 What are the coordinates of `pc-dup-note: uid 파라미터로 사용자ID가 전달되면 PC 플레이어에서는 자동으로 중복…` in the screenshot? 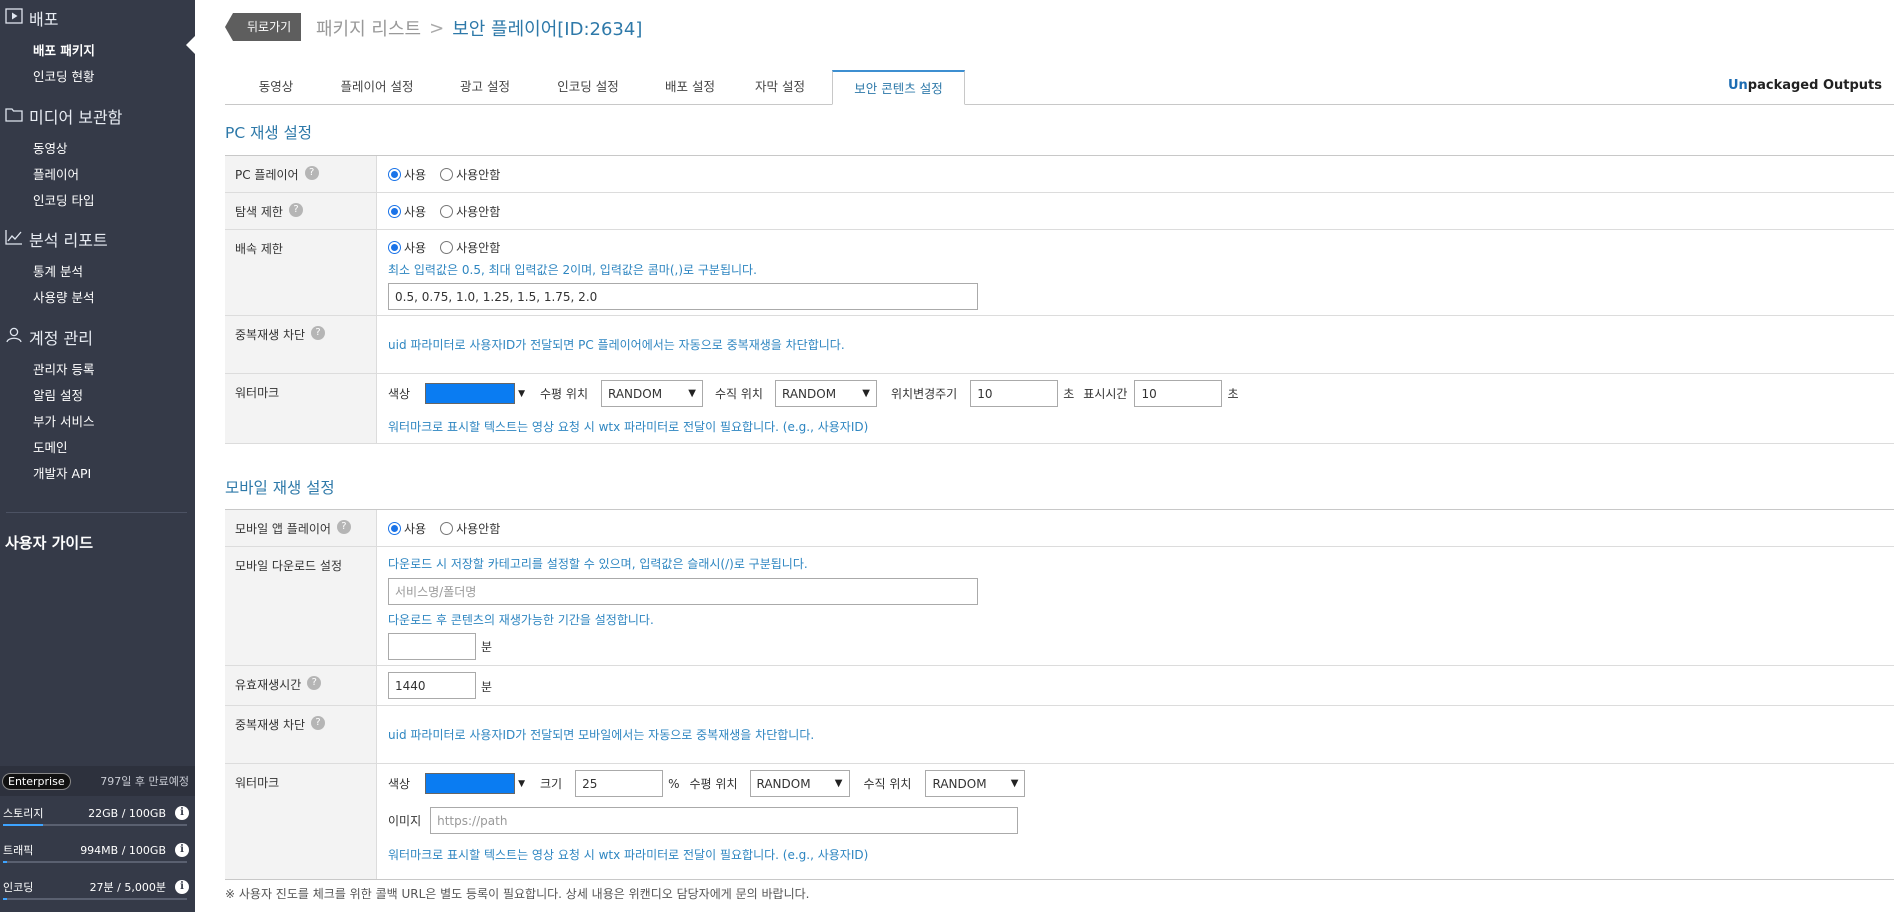 It's located at (616, 345).